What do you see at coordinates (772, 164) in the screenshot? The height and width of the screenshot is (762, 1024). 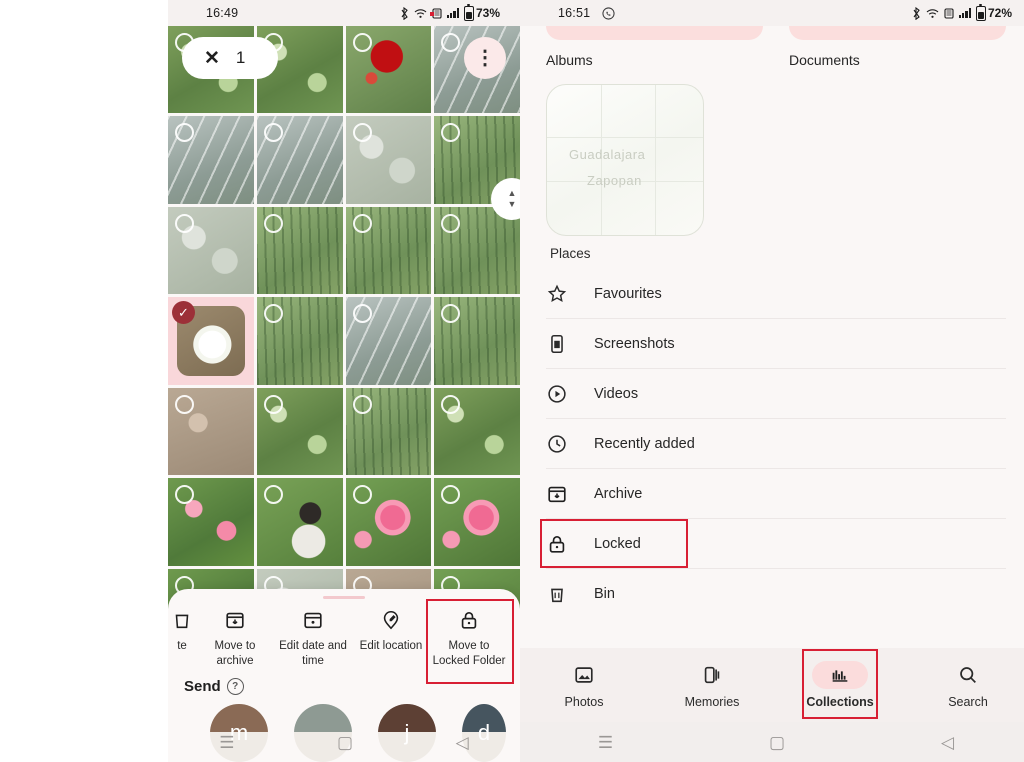 I see `places-section: Guadalajara Zapopan Places` at bounding box center [772, 164].